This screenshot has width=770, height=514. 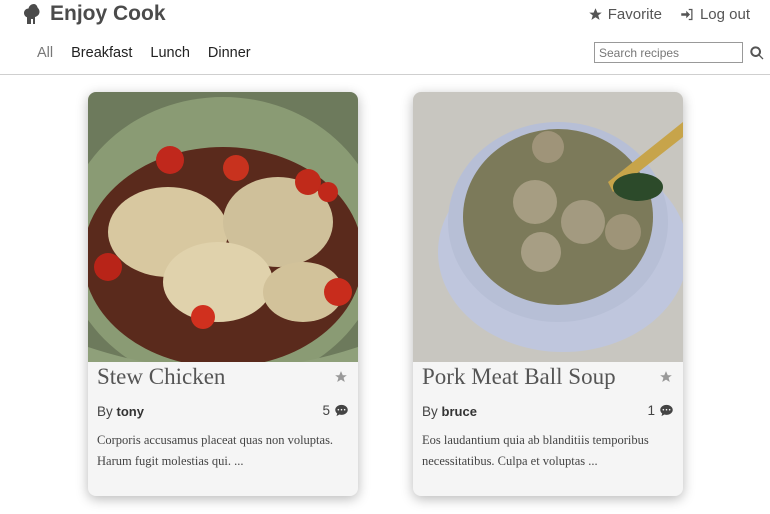 What do you see at coordinates (687, 14) in the screenshot?
I see `sign-out-icon` at bounding box center [687, 14].